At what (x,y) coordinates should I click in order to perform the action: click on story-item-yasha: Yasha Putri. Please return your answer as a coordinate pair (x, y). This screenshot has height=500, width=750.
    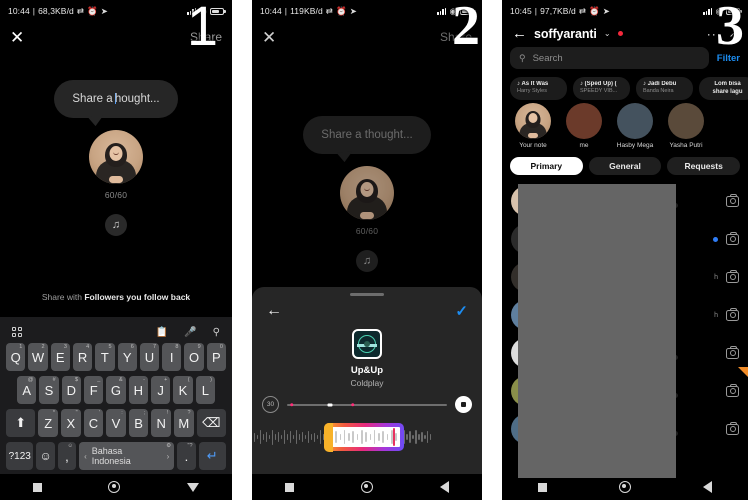
    Looking at the image, I should click on (686, 126).